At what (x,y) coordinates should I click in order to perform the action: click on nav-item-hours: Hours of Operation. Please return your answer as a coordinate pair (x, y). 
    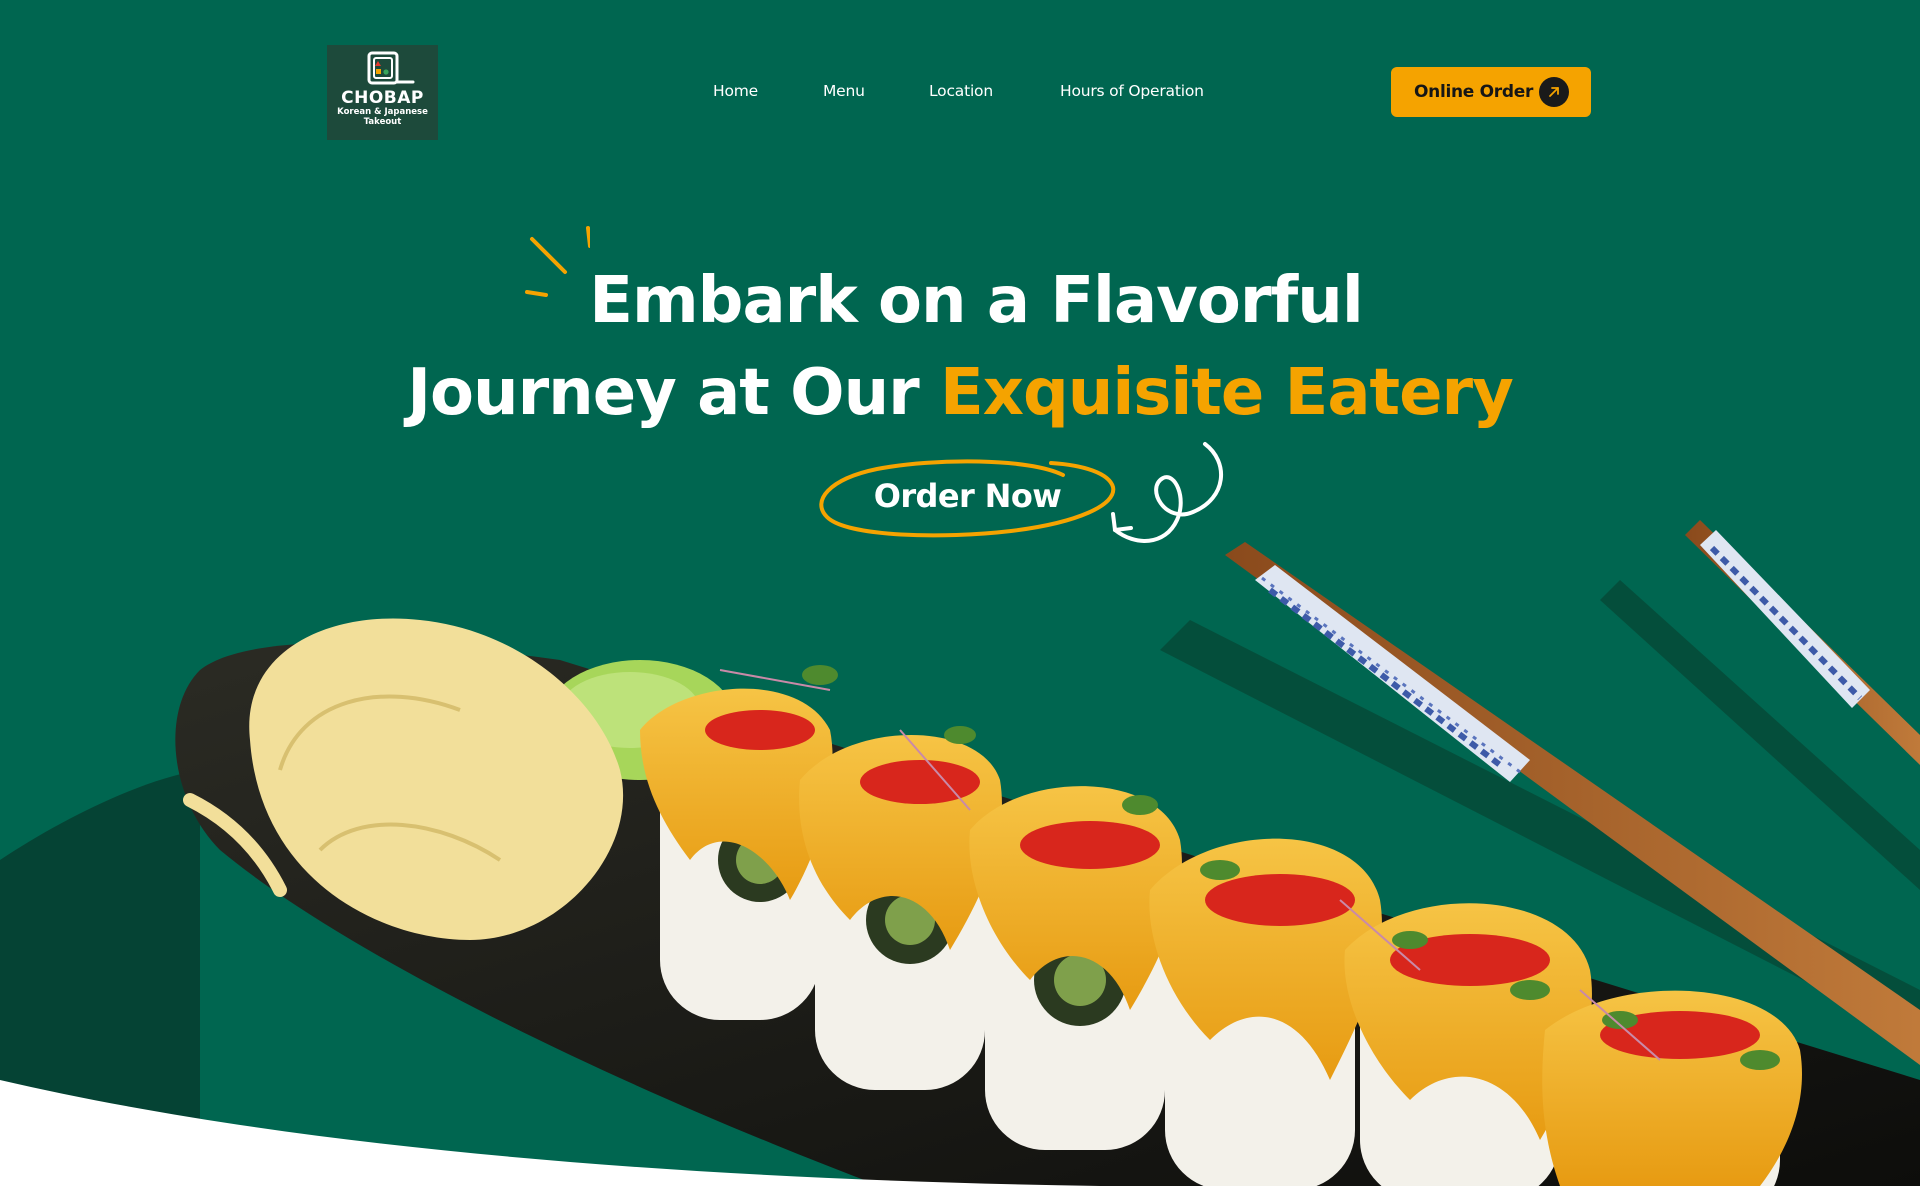
    Looking at the image, I should click on (1132, 91).